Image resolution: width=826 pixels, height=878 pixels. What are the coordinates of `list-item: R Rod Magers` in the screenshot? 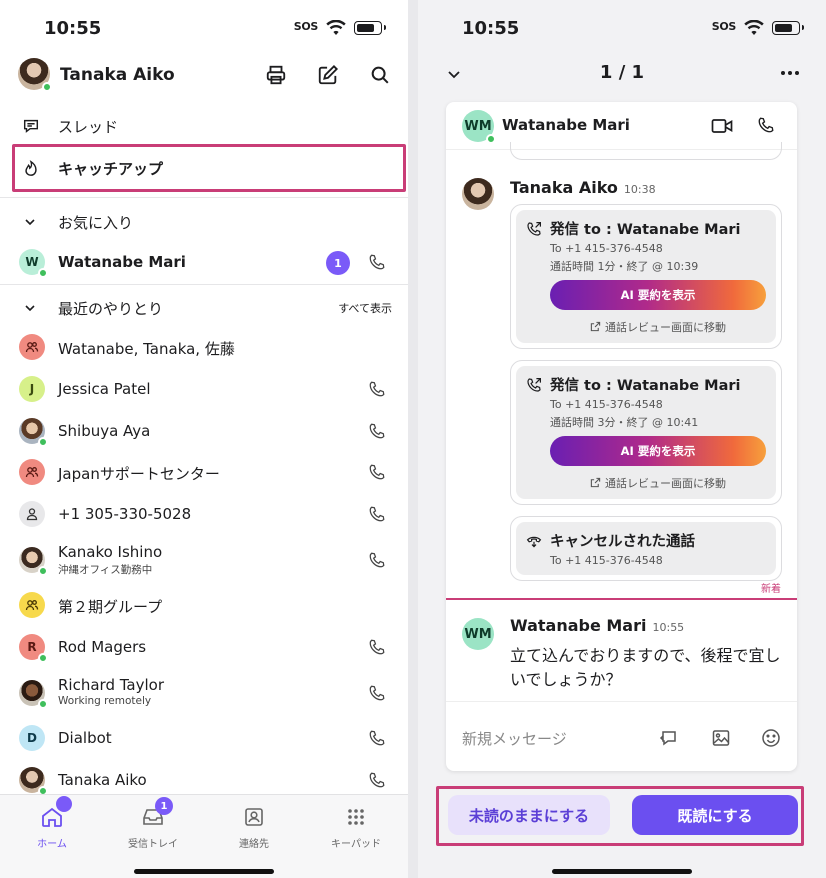 It's located at (204, 648).